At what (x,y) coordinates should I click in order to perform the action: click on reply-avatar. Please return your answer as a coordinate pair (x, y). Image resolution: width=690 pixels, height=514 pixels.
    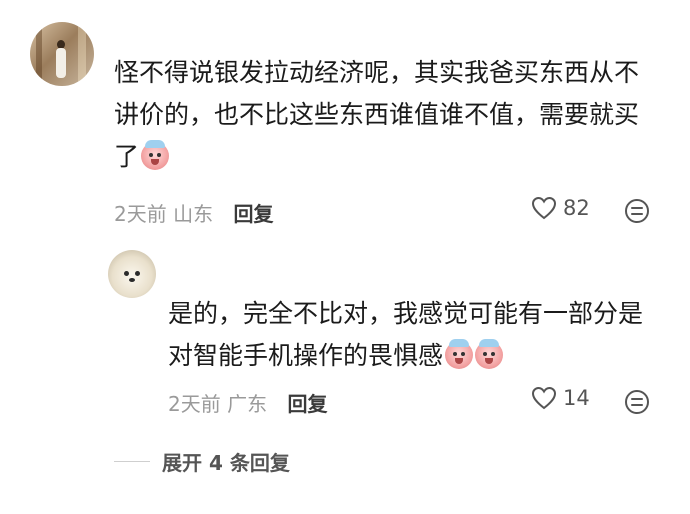
    Looking at the image, I should click on (132, 274).